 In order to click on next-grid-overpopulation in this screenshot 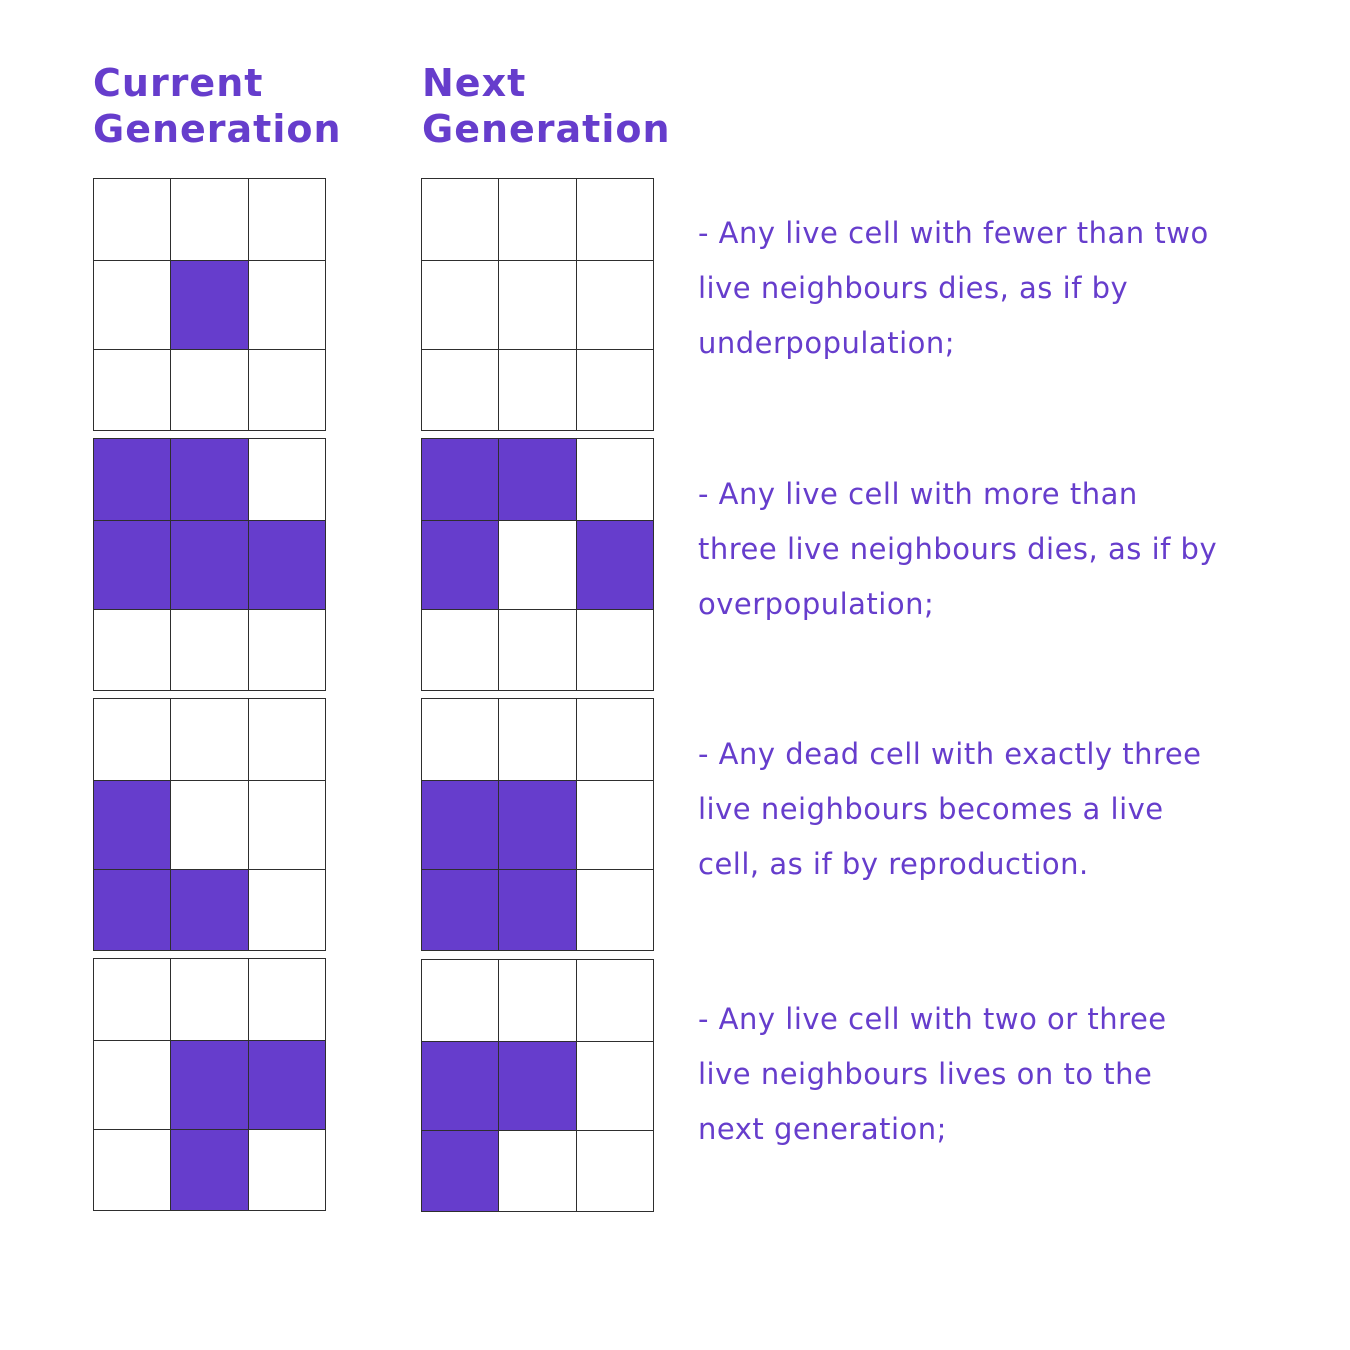, I will do `click(537, 564)`.